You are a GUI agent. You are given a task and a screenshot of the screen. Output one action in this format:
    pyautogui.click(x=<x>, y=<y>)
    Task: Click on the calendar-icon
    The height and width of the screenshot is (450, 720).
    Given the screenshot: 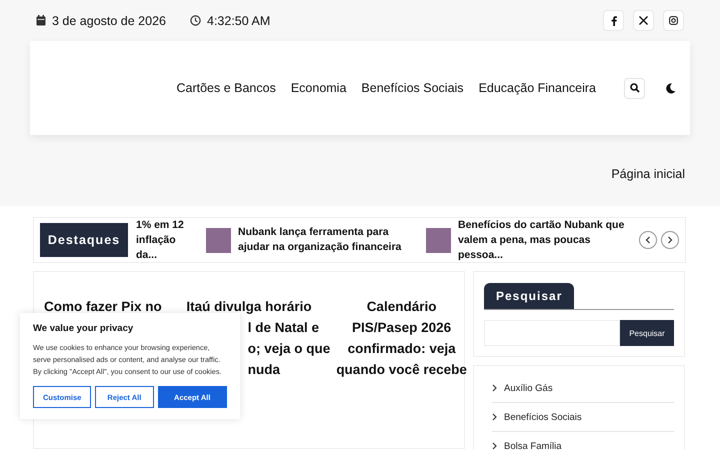 What is the action you would take?
    pyautogui.click(x=41, y=20)
    